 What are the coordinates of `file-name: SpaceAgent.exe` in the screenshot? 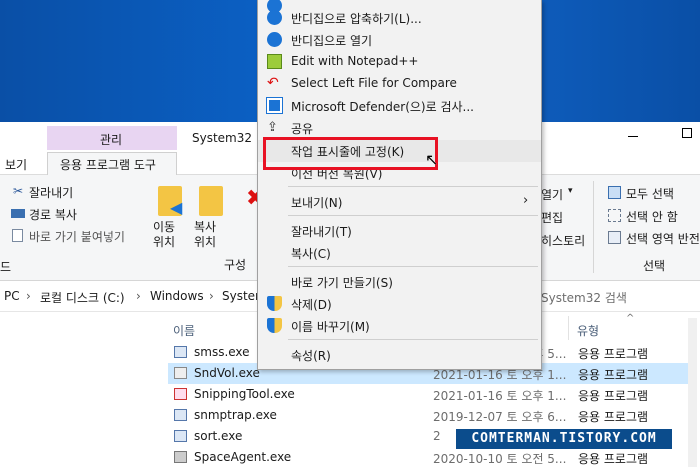 It's located at (243, 457).